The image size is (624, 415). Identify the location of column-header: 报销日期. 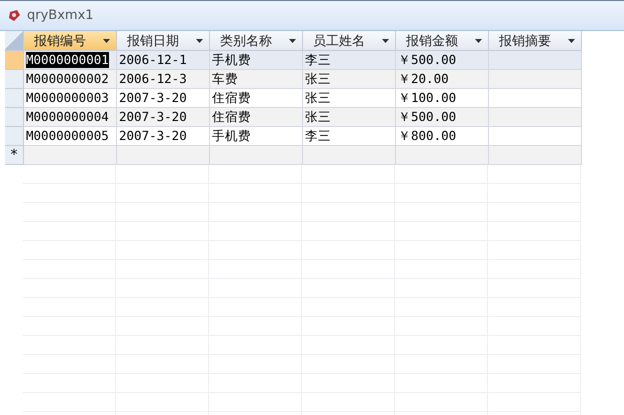
(163, 41).